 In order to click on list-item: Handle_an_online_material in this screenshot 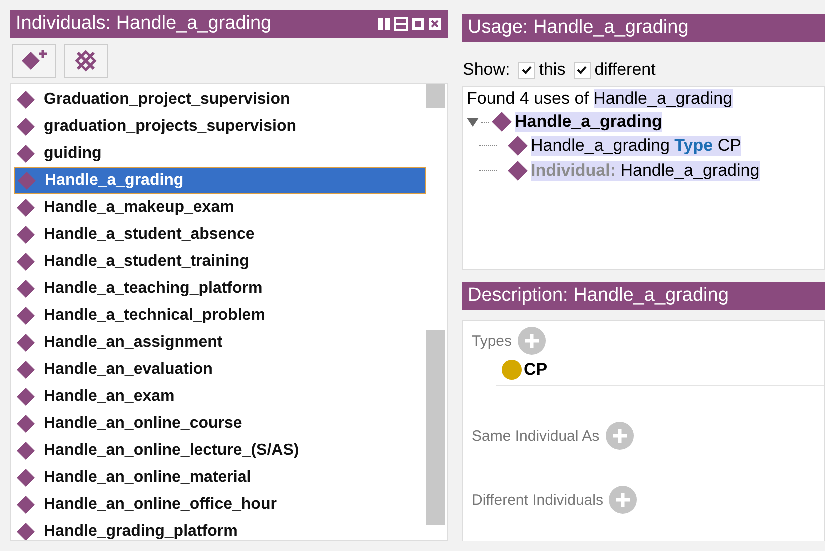, I will do `click(220, 477)`.